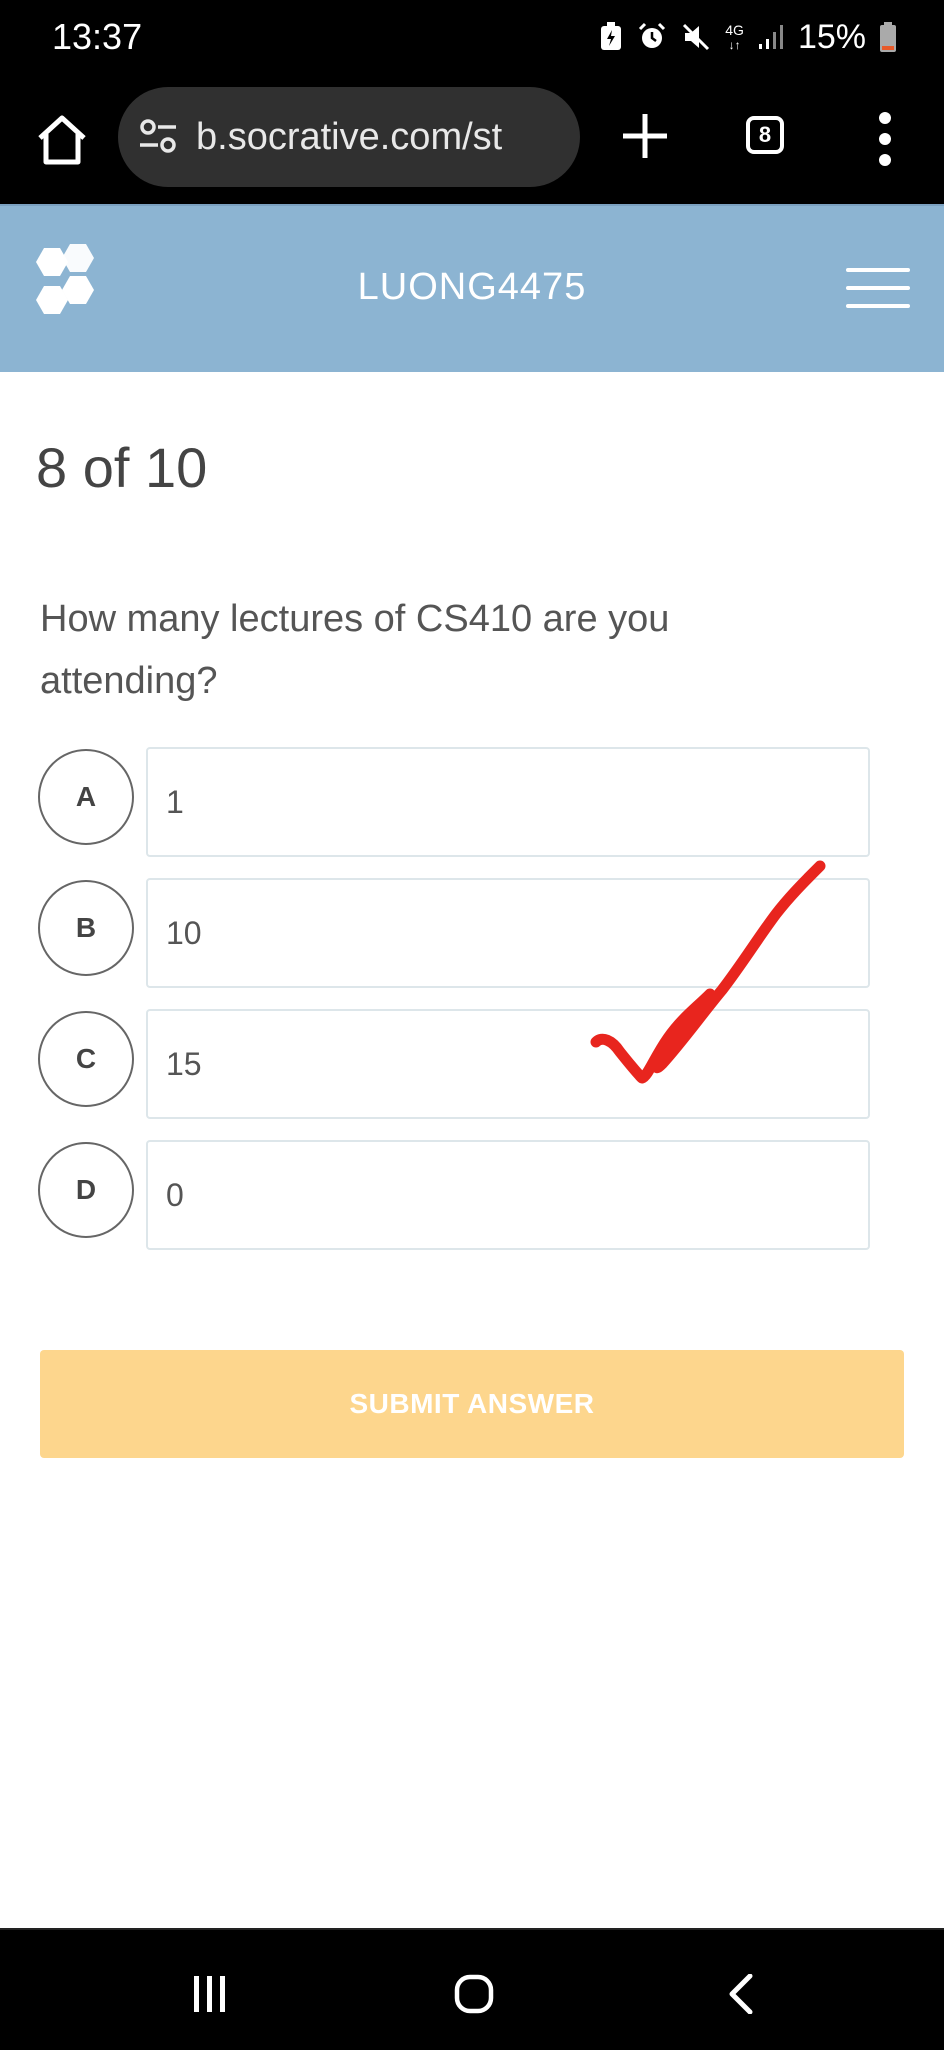 Image resolution: width=944 pixels, height=2050 pixels. I want to click on home-icon, so click(62, 140).